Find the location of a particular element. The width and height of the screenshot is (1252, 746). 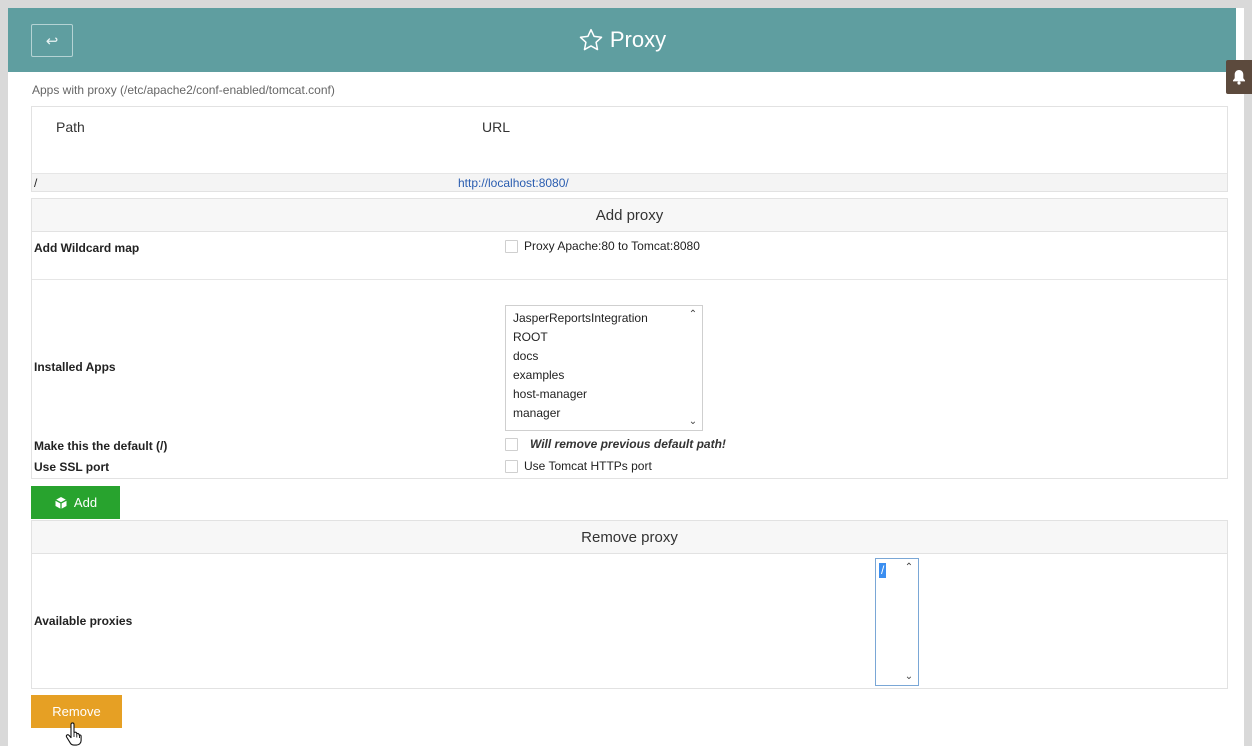

available-proxy-option: / is located at coordinates (883, 570).